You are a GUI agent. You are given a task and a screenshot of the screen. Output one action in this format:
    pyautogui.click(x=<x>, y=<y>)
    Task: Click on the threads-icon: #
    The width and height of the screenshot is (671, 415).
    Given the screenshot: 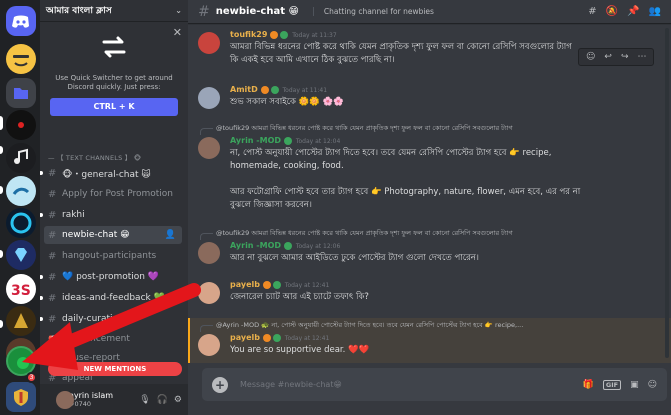 What is the action you would take?
    pyautogui.click(x=592, y=11)
    